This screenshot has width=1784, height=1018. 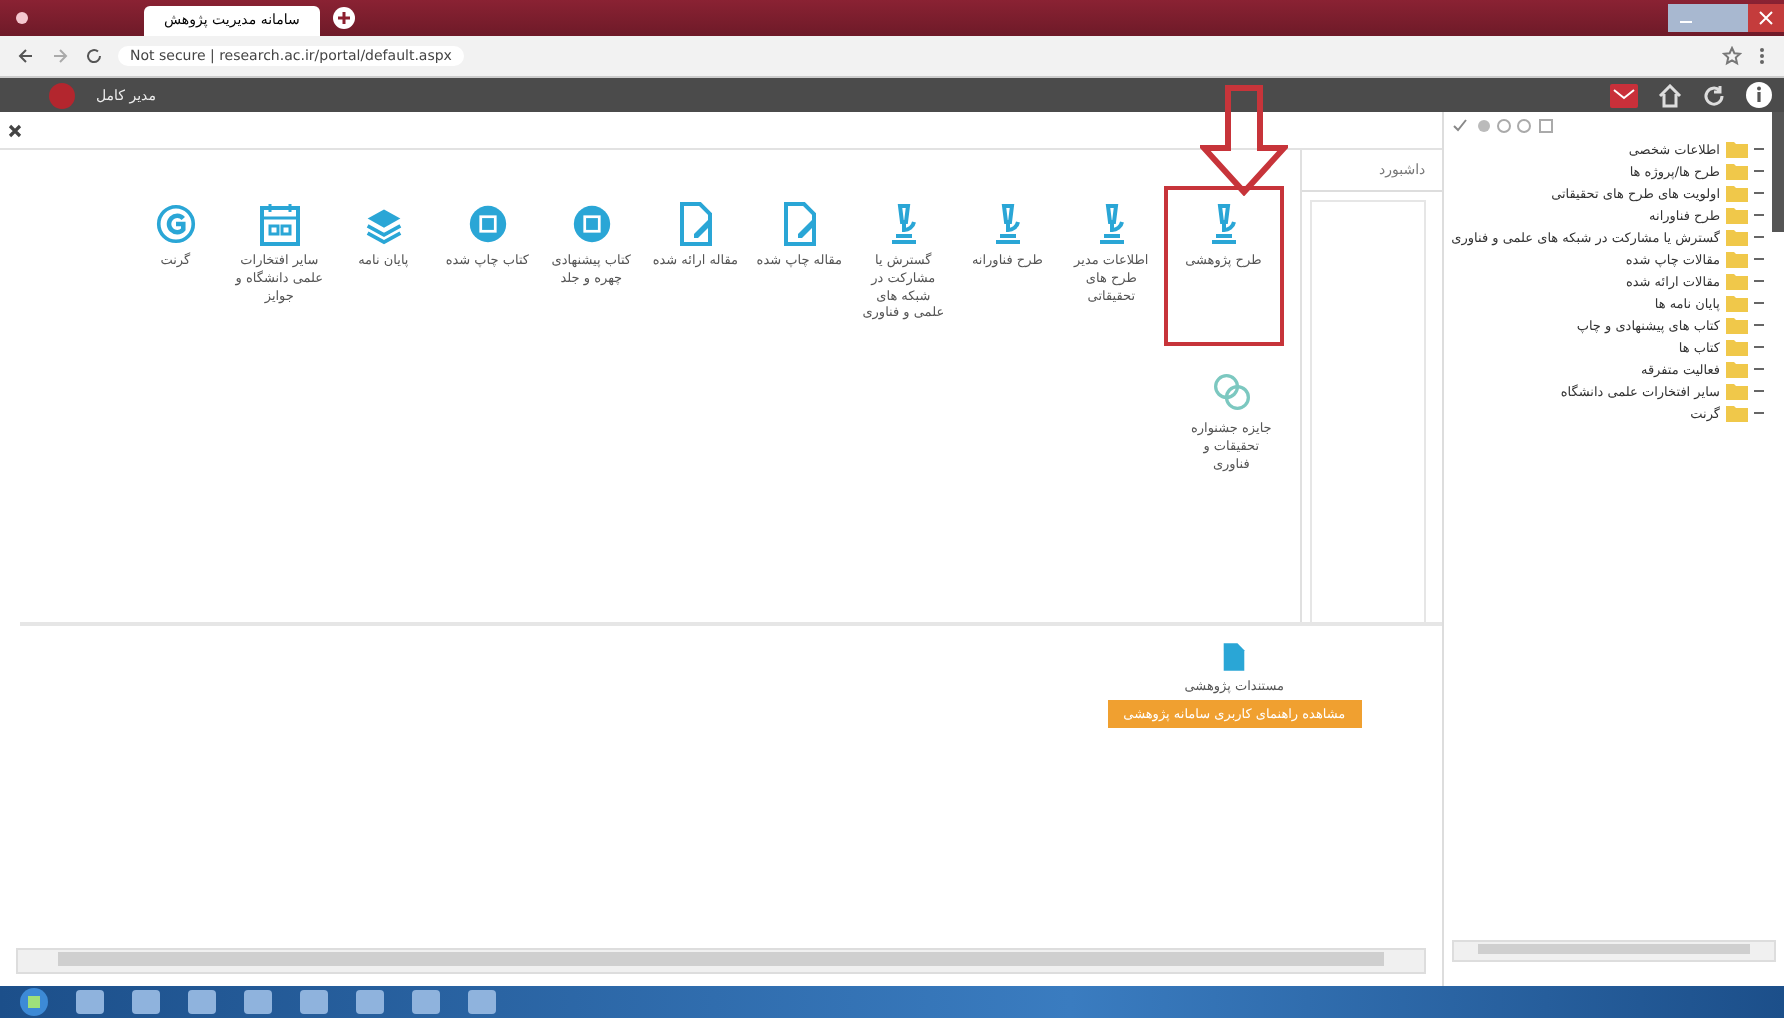 I want to click on document-icon, so click(x=1234, y=657).